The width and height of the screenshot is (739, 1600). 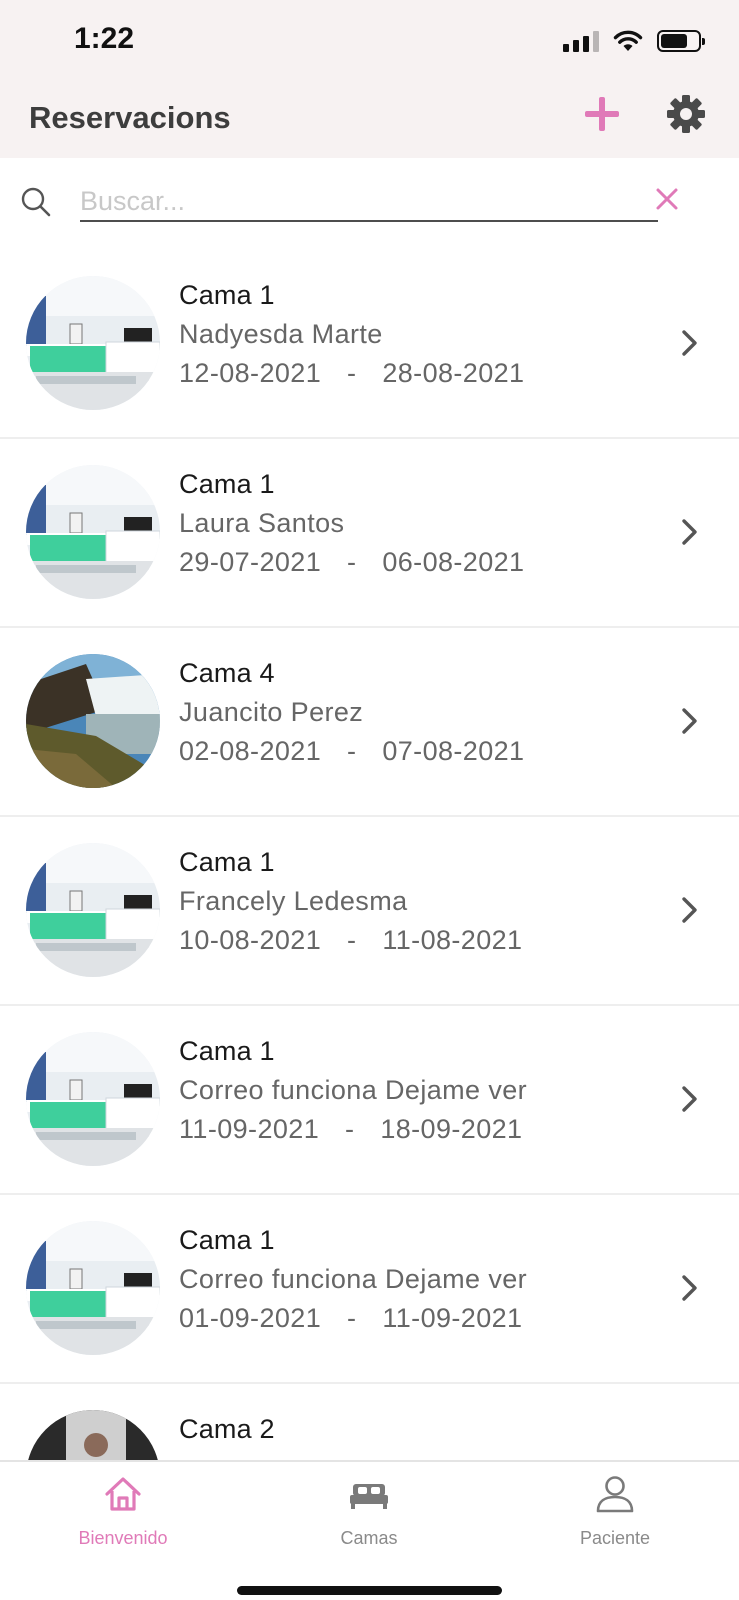 What do you see at coordinates (686, 114) in the screenshot?
I see `settings-gear-icon` at bounding box center [686, 114].